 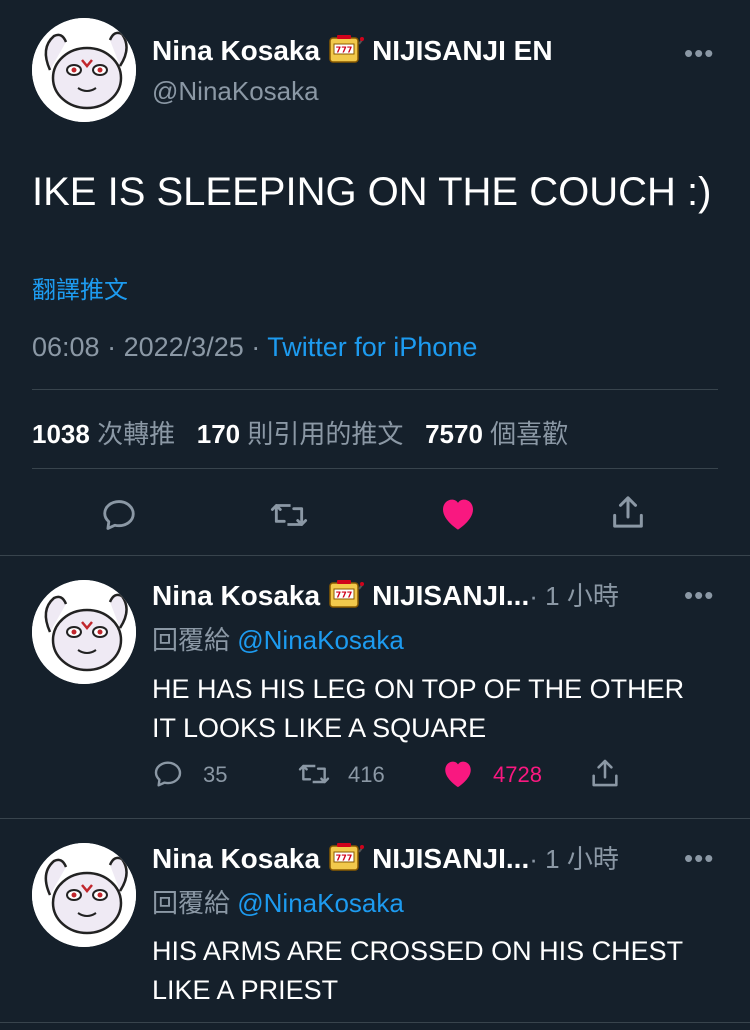 I want to click on reply-text-line: LIKE A PRIEST, so click(x=245, y=990).